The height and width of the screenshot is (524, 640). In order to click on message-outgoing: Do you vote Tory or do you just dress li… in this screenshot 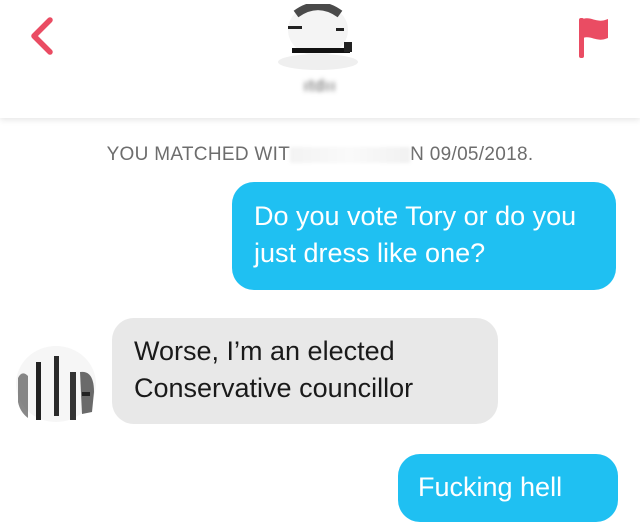, I will do `click(424, 236)`.